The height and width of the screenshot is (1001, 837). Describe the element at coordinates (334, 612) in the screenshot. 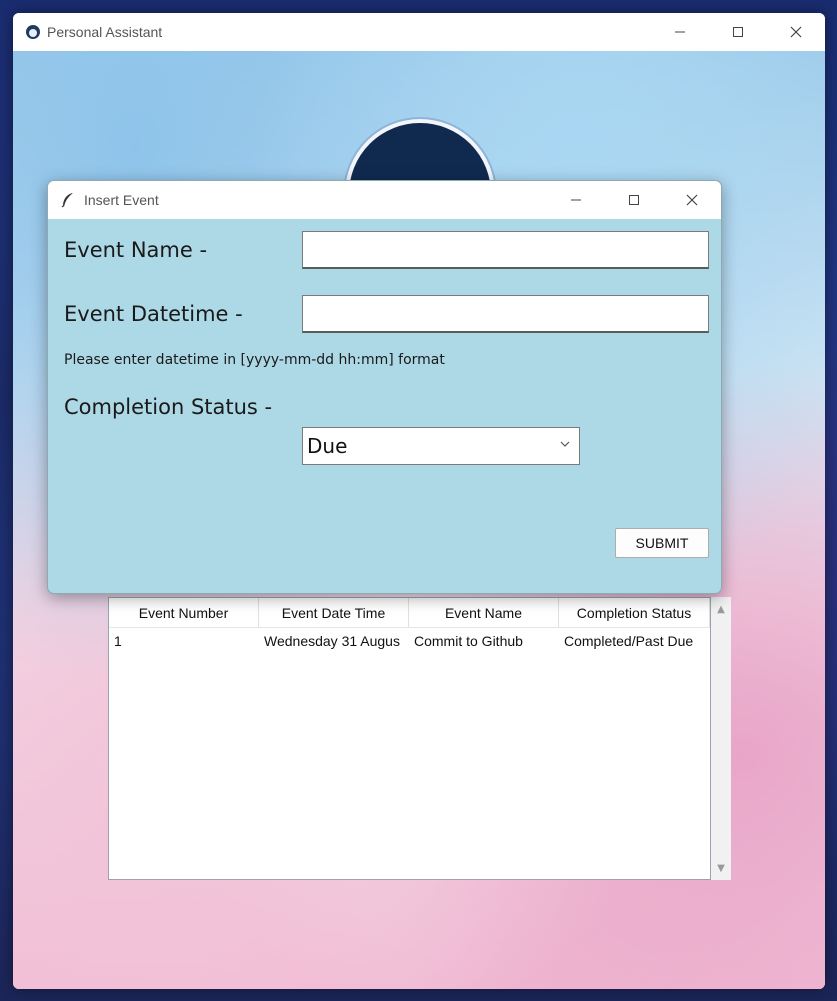

I see `column-header-event-datetime: Event Date Time` at that location.